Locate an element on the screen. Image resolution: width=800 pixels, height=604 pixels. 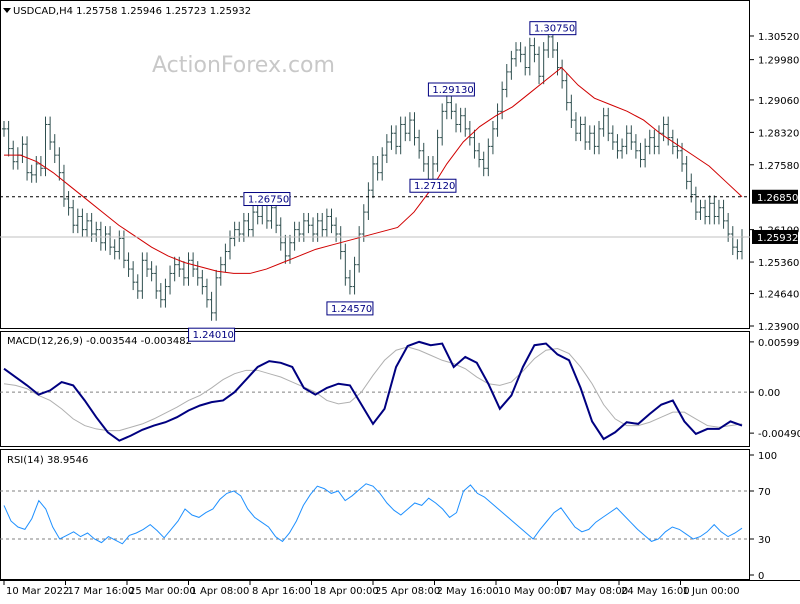
time-tick-label: 25 Mar 00:00 is located at coordinates (162, 591).